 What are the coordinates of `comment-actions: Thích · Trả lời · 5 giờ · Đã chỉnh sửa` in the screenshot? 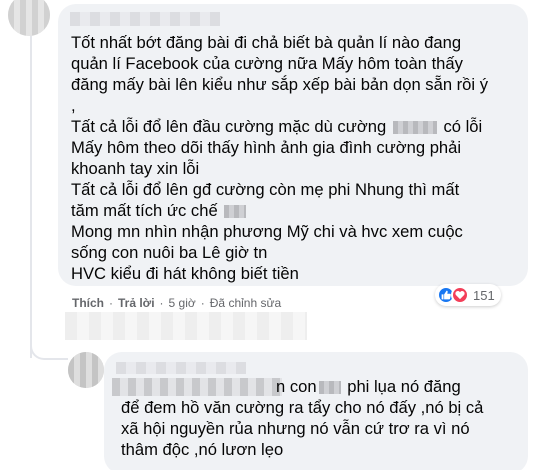 It's located at (176, 303).